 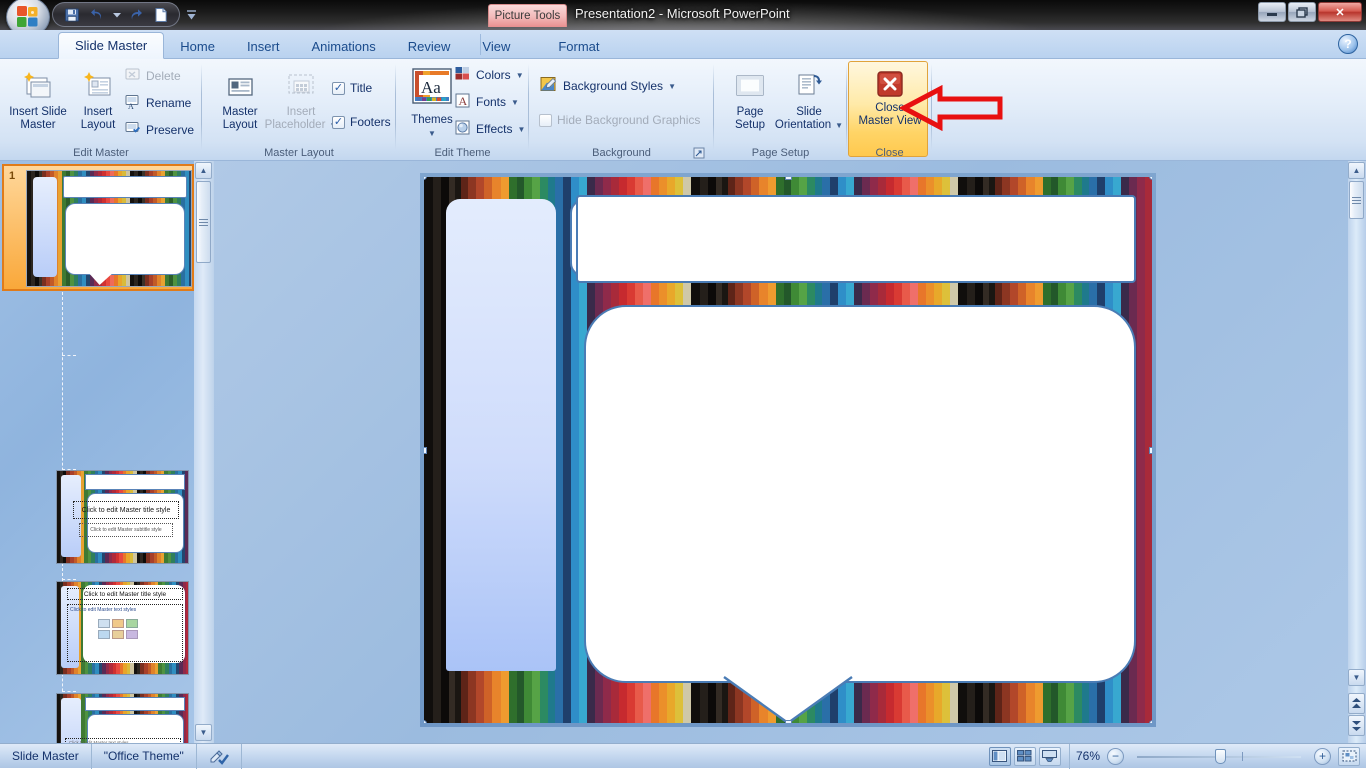 What do you see at coordinates (494, 129) in the screenshot?
I see `effects-label: Effects` at bounding box center [494, 129].